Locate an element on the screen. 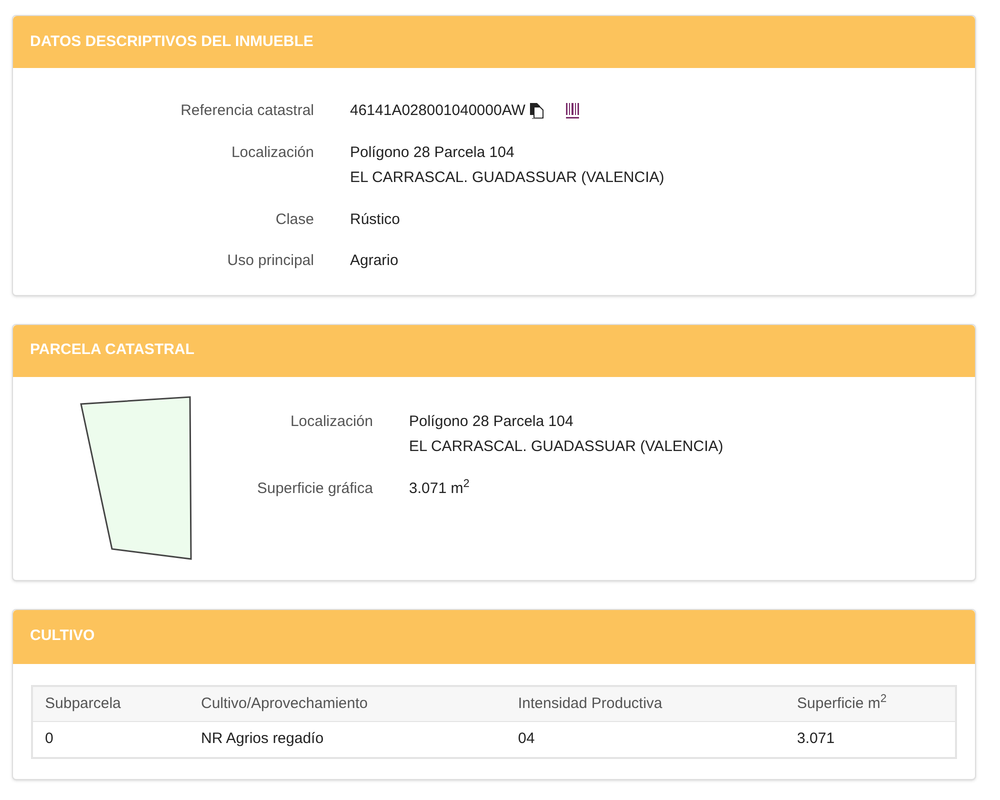 This screenshot has width=1000, height=800. field-value: 3.071 m$^{2}$ is located at coordinates (439, 488).